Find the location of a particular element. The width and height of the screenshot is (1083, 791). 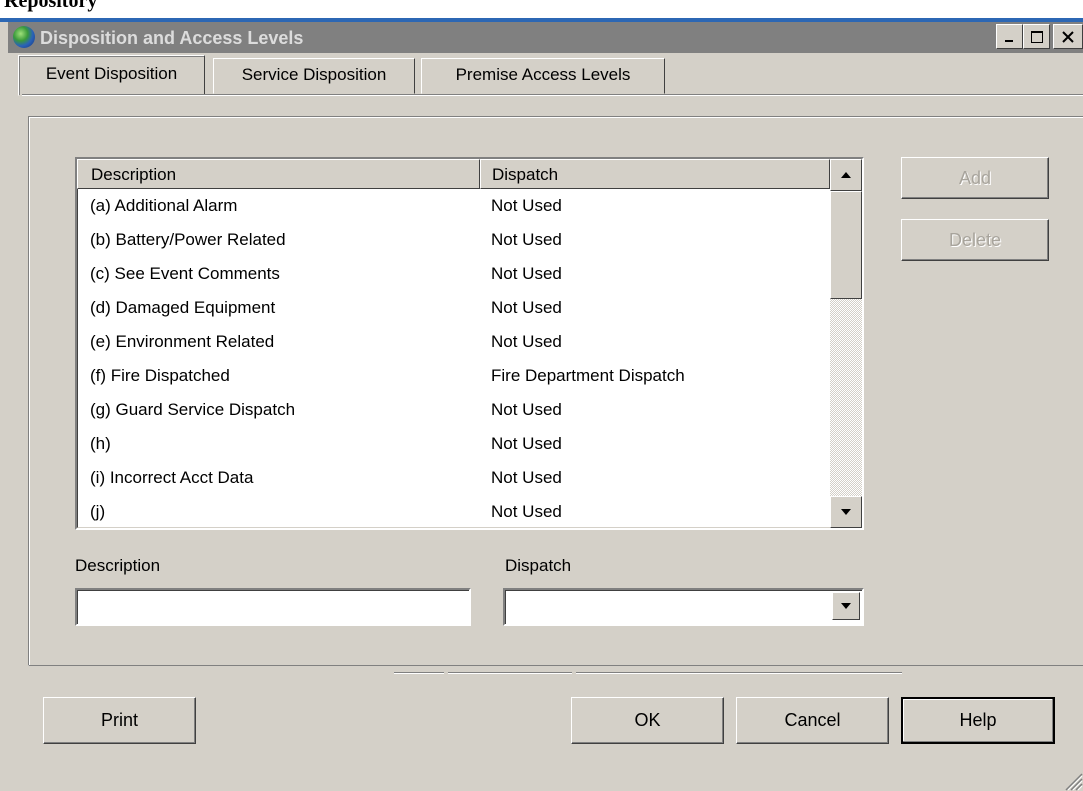

tab-panel-border is located at coordinates (552, 95).